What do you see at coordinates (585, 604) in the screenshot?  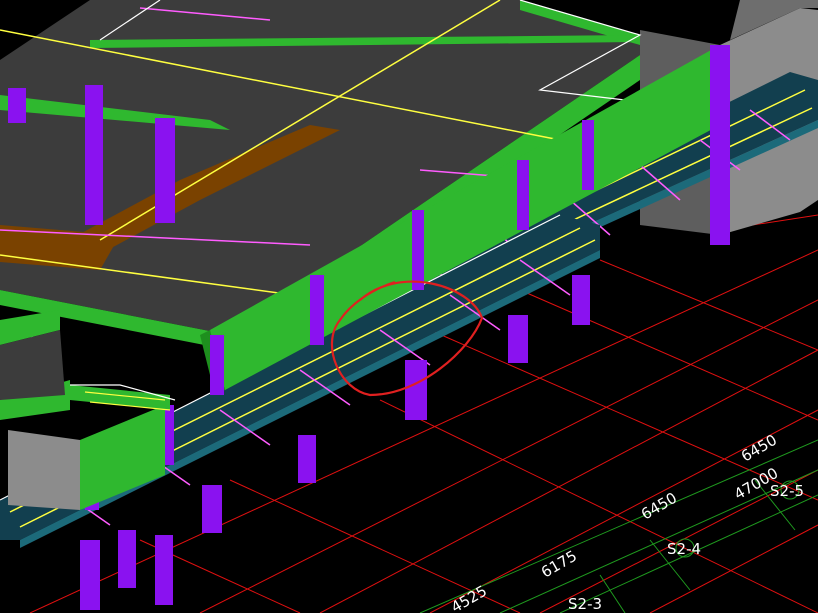 I see `axis-label-s2-3: S2-3` at bounding box center [585, 604].